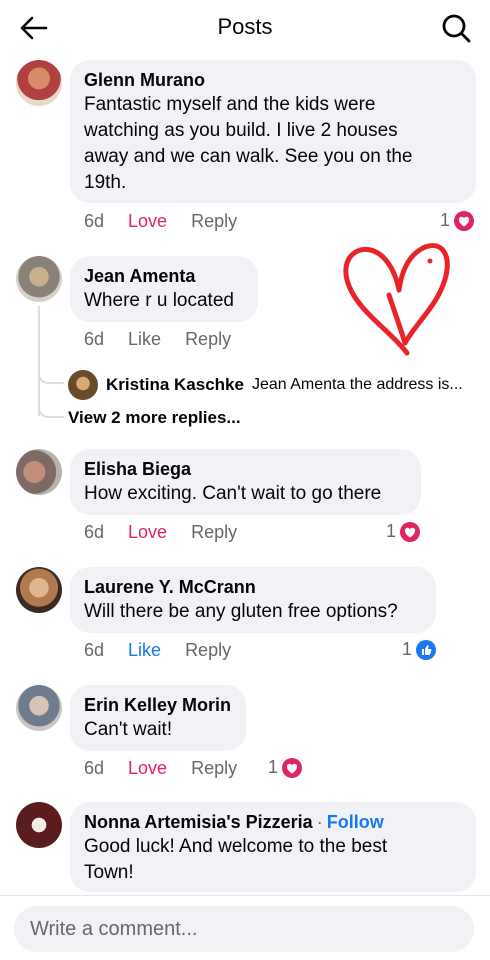  I want to click on heart-doodle-icon, so click(396, 299).